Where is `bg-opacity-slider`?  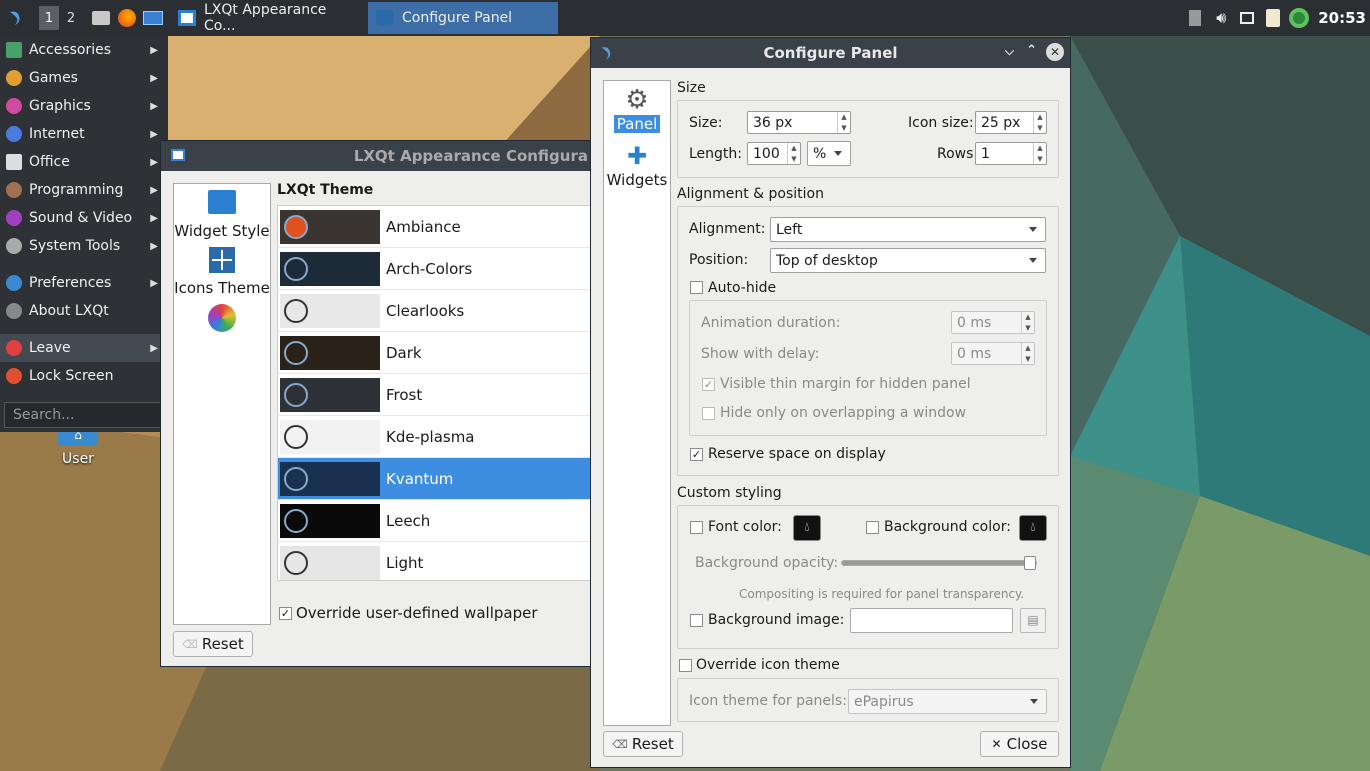
bg-opacity-slider is located at coordinates (939, 563).